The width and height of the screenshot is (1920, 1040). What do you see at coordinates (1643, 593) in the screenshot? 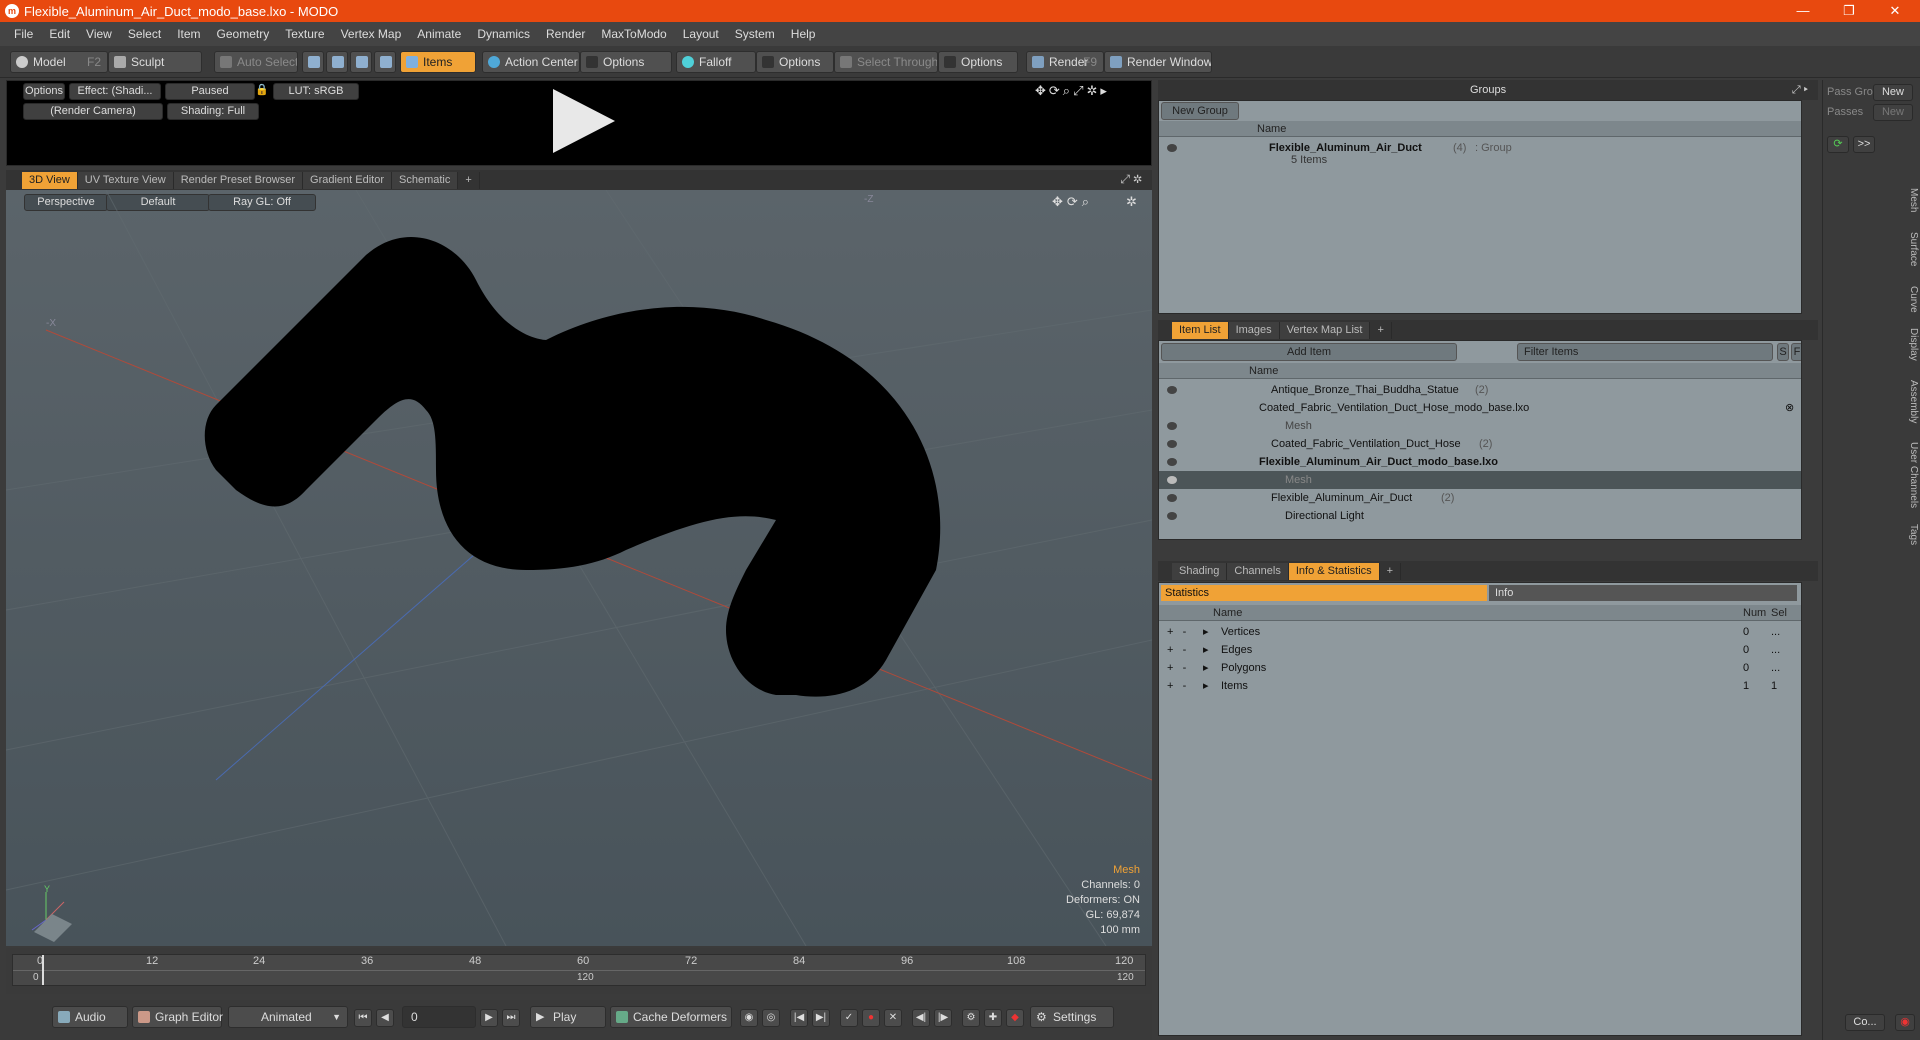
I see `info-tab: Info` at bounding box center [1643, 593].